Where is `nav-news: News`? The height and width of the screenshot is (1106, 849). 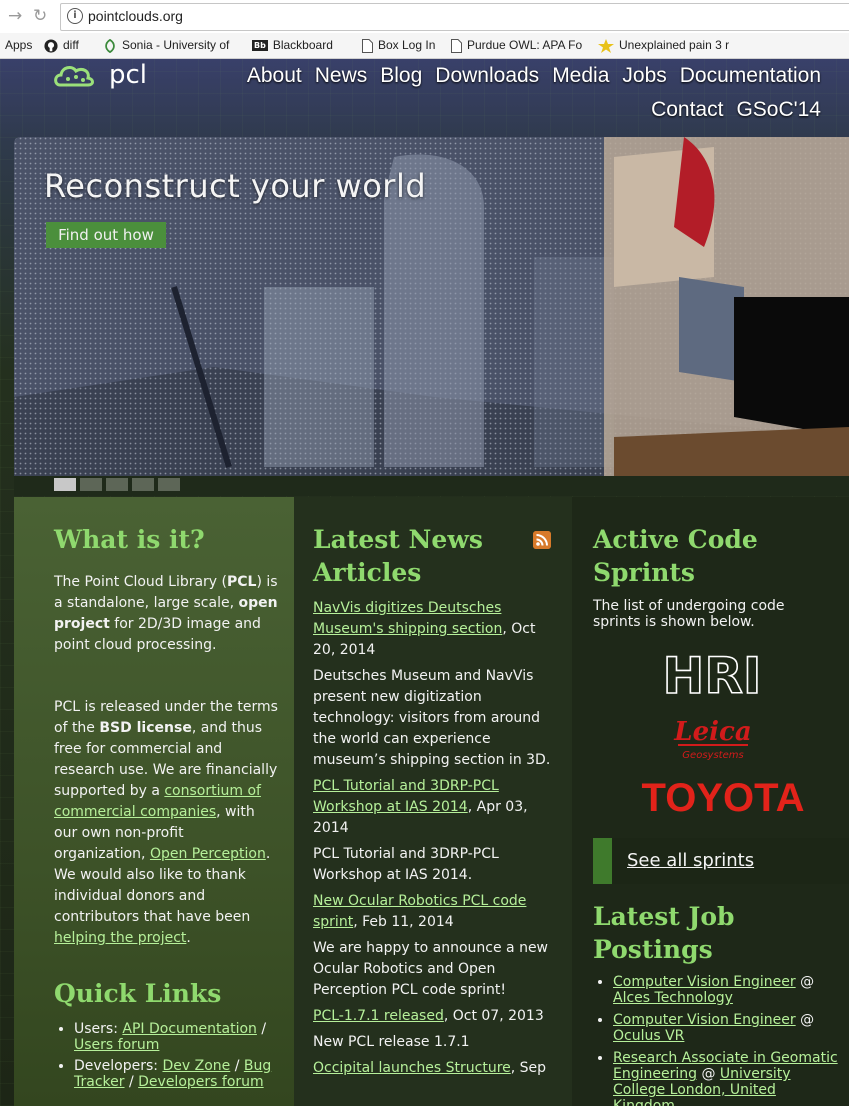
nav-news: News is located at coordinates (341, 76).